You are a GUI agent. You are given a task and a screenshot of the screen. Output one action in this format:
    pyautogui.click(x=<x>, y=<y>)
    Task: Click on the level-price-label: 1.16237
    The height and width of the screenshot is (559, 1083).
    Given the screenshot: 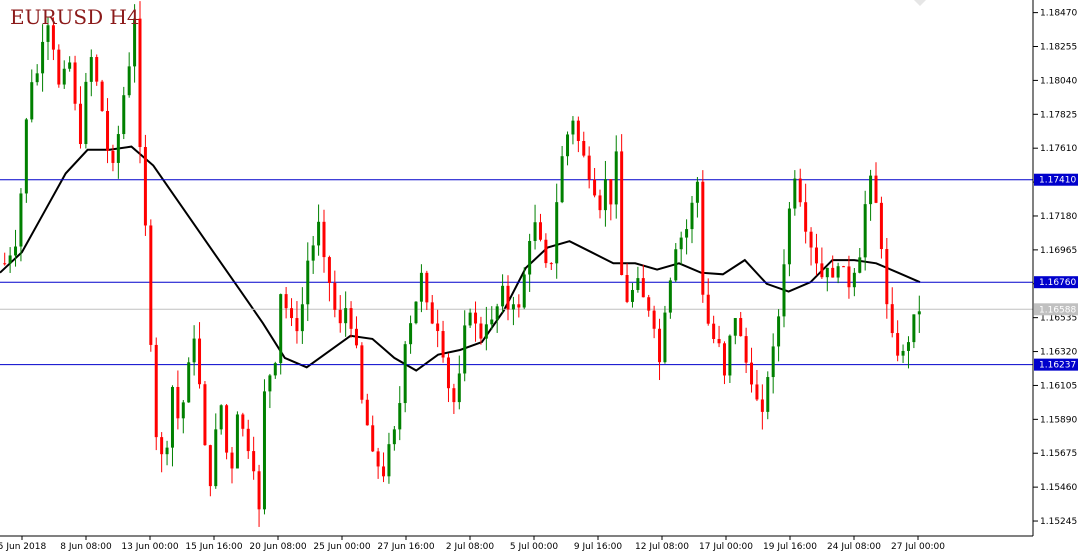 What is the action you would take?
    pyautogui.click(x=1057, y=366)
    